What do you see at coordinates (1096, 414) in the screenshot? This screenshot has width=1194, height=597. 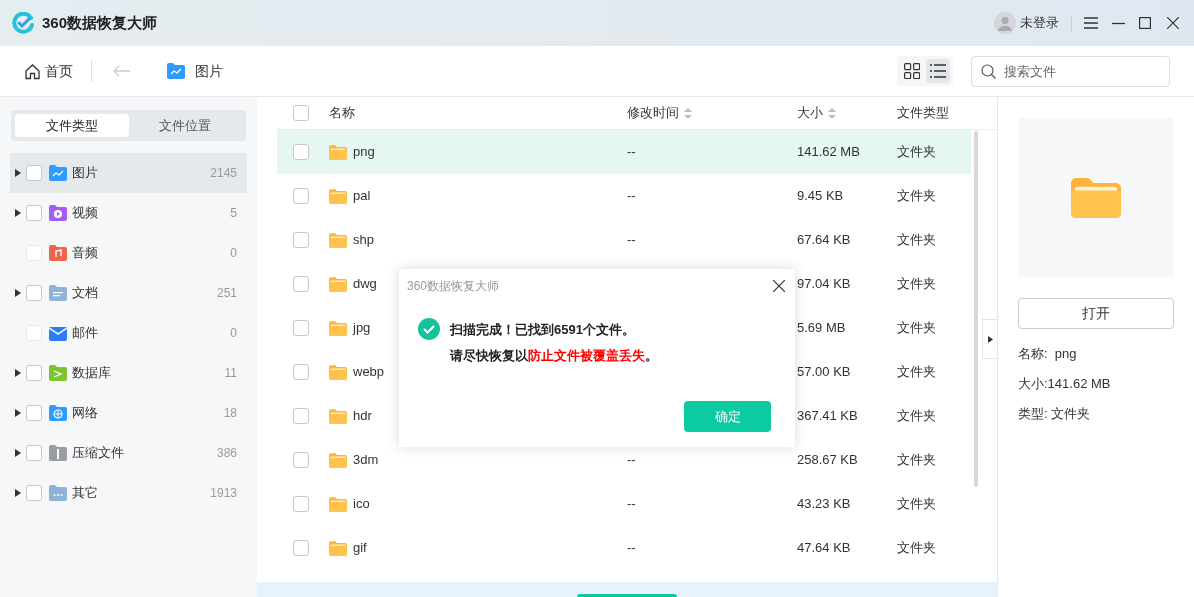 I see `detail-field: 类型: 文件夹` at bounding box center [1096, 414].